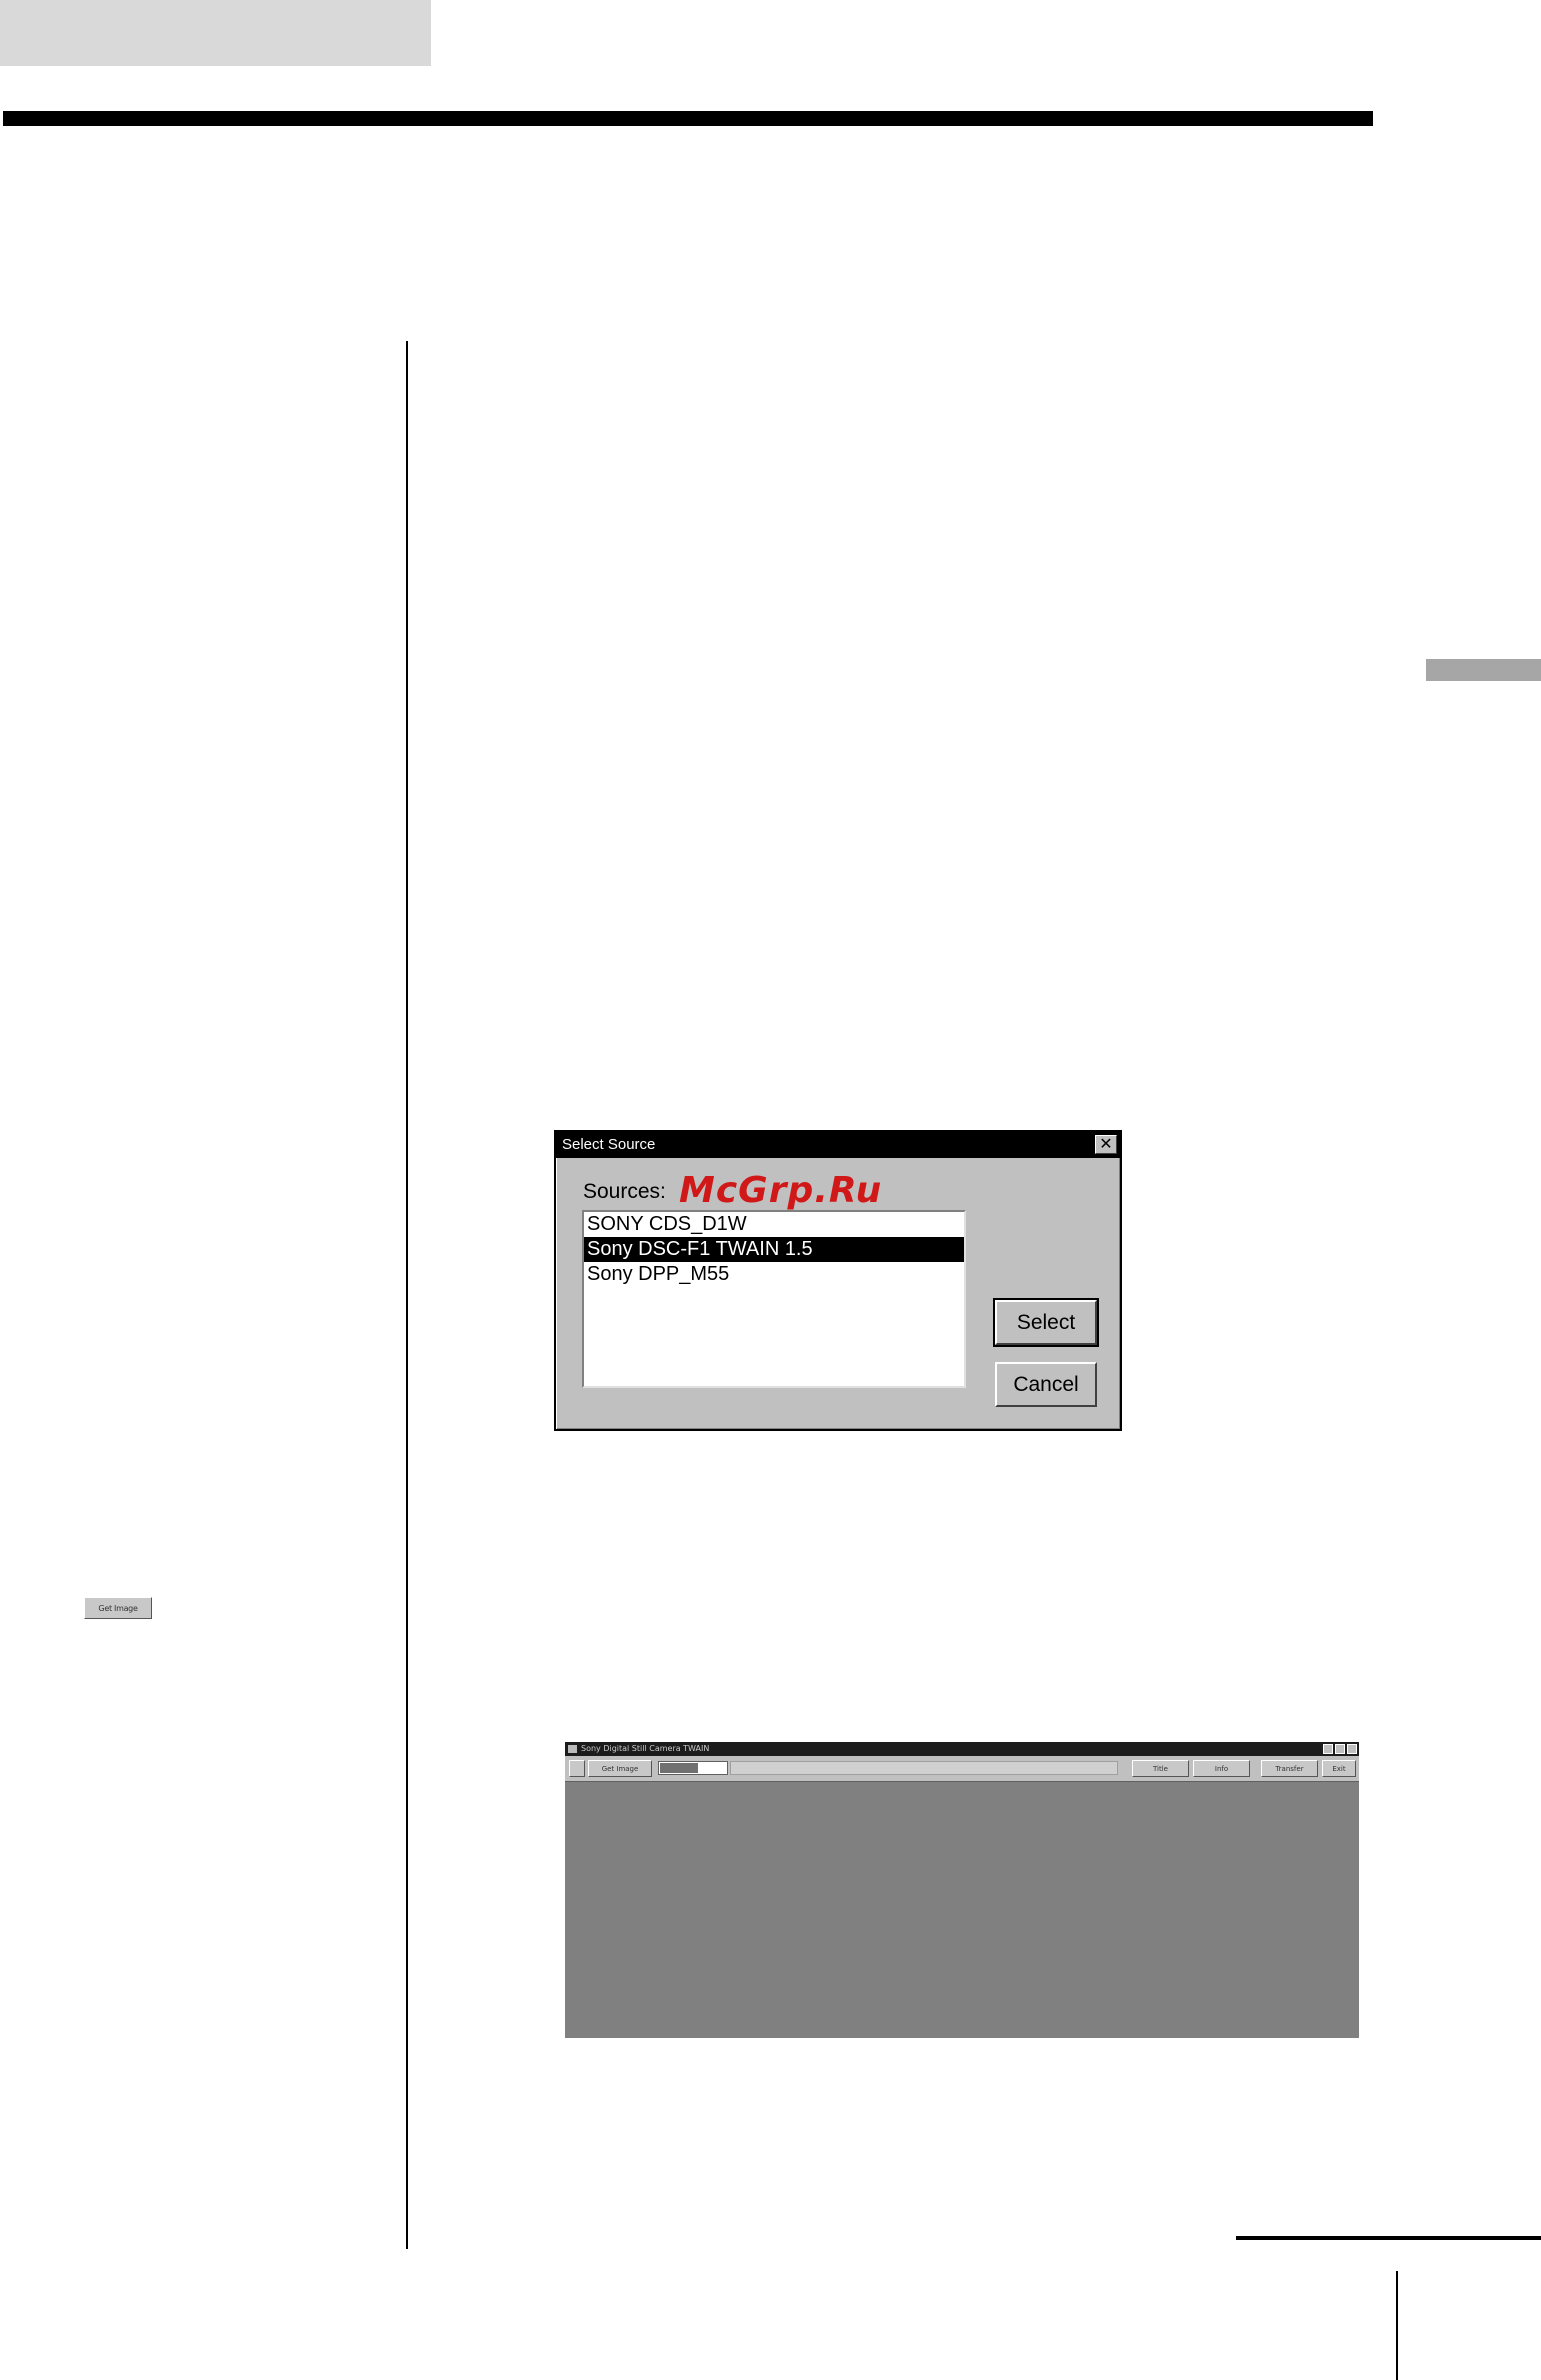  I want to click on app-icon, so click(572, 1749).